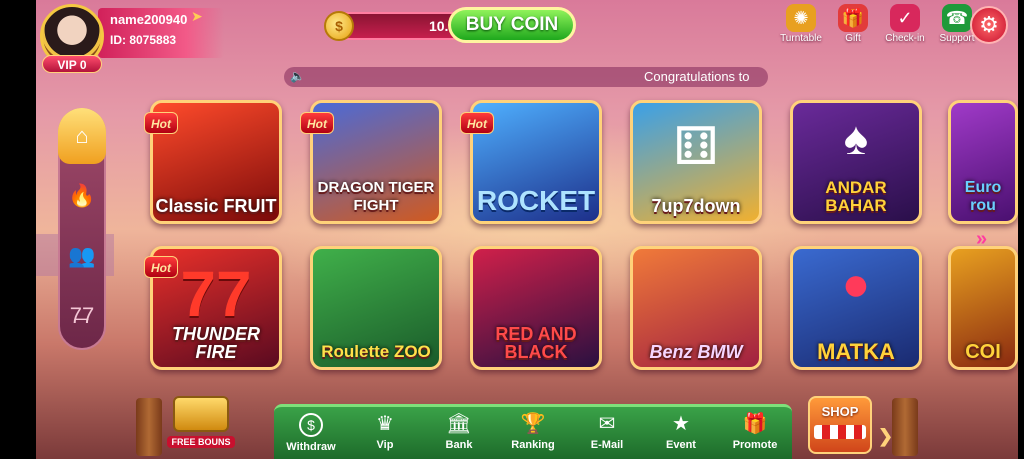 The image size is (1024, 459). Describe the element at coordinates (697, 76) in the screenshot. I see `marquee-text: Congratulations to` at that location.